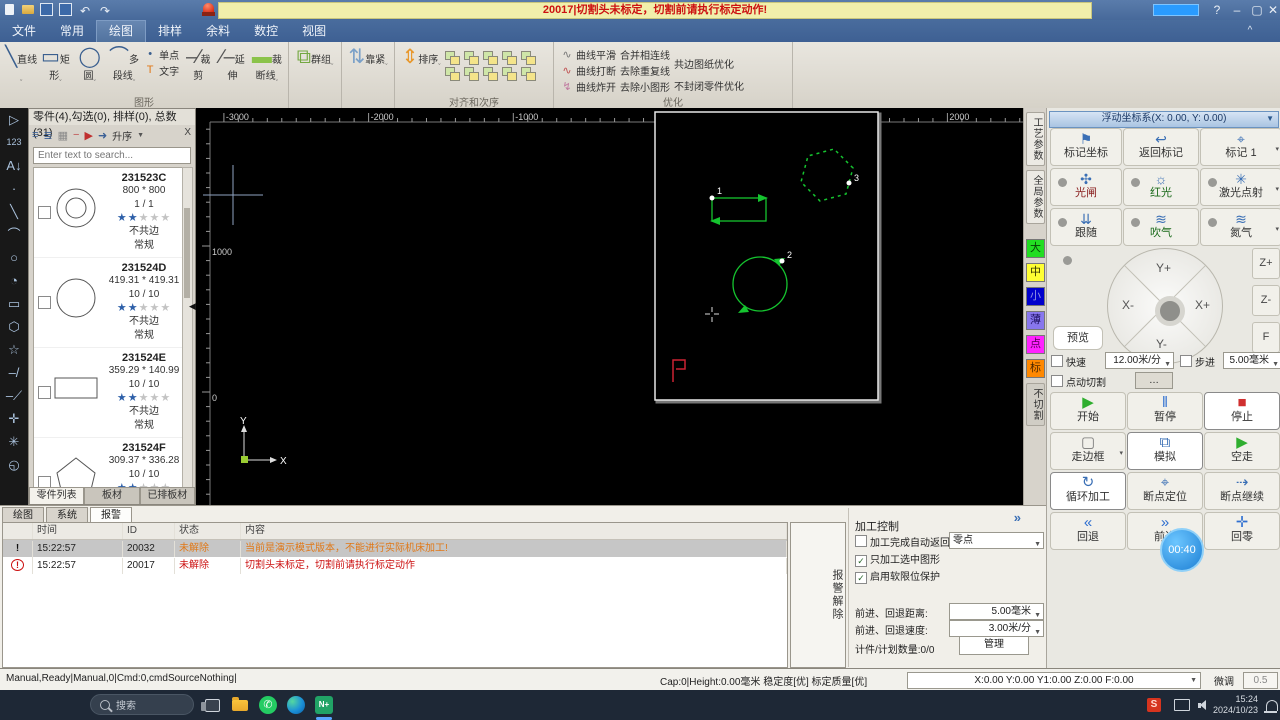 This screenshot has height=720, width=1280. I want to click on save-file-icon, so click(46, 9).